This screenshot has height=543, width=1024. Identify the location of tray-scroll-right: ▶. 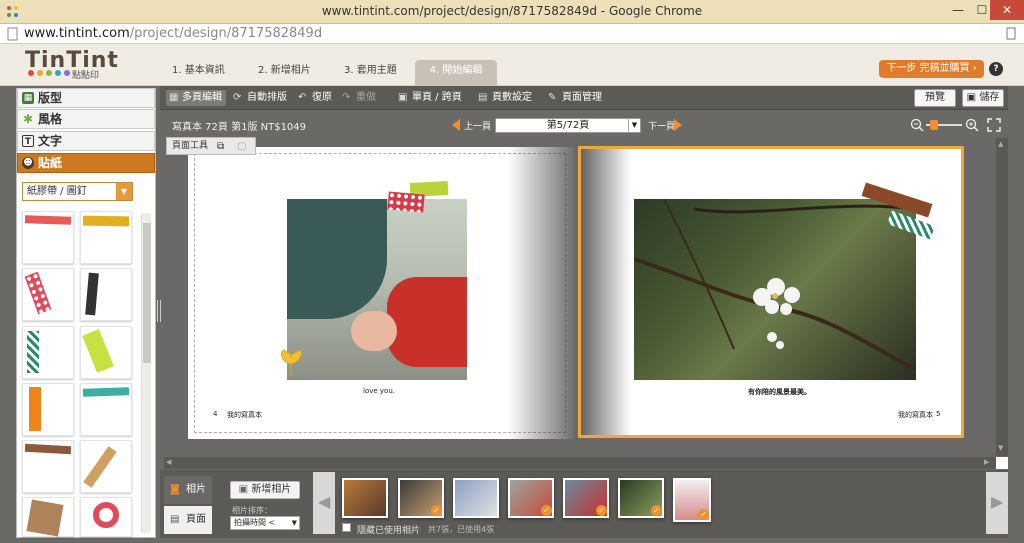
(997, 503).